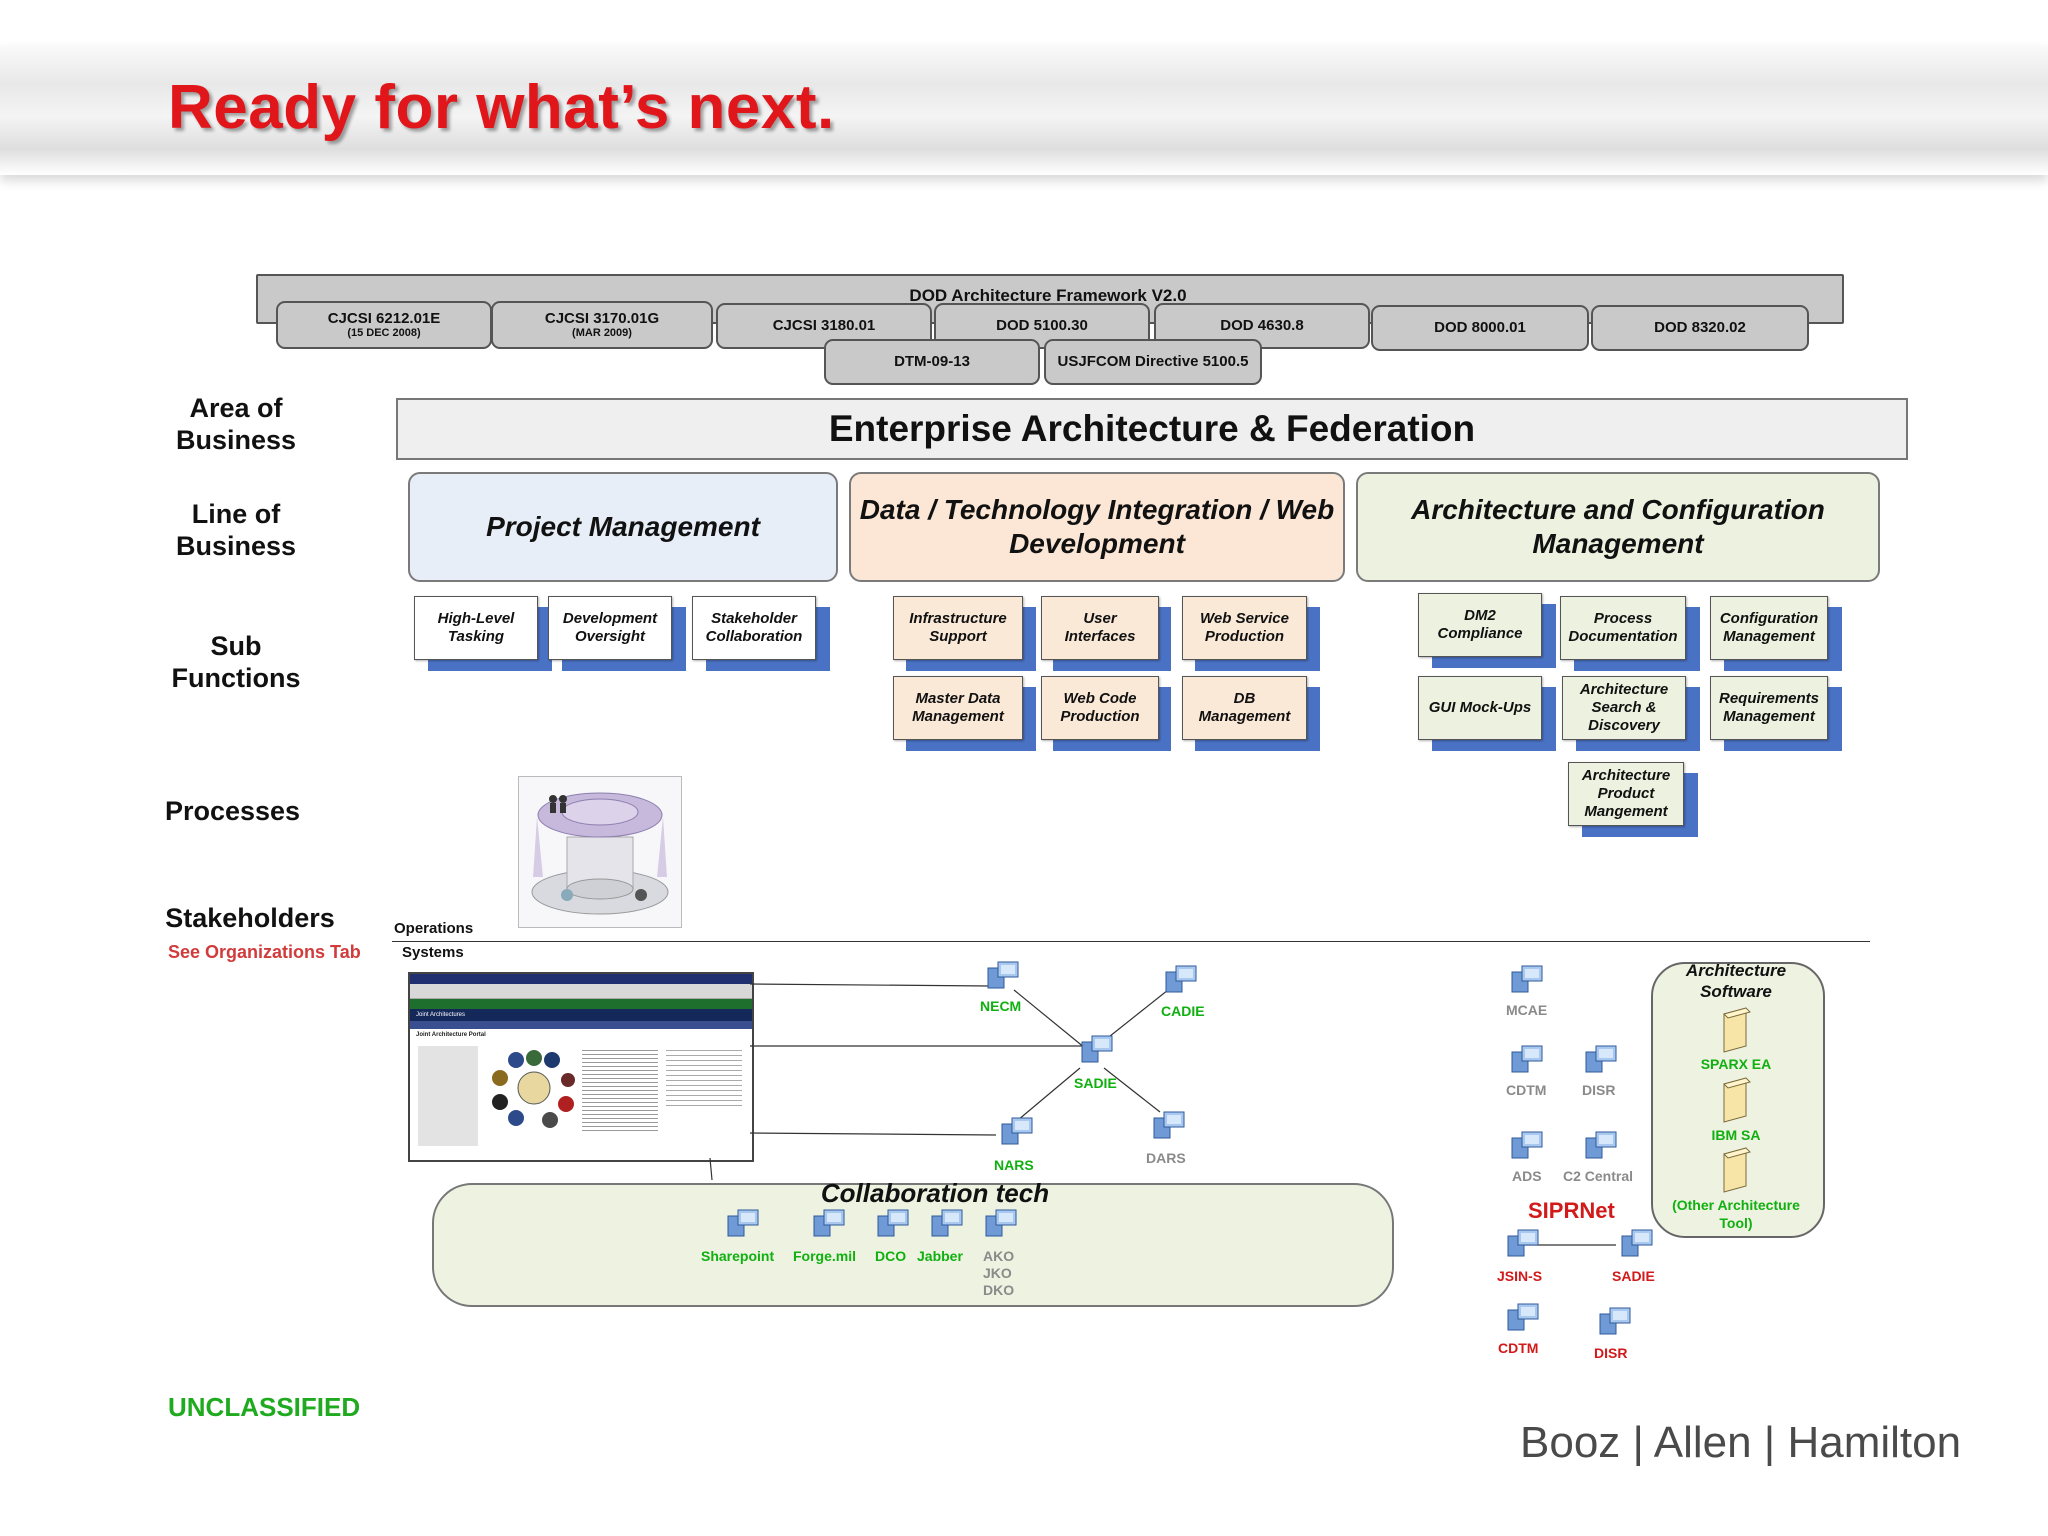 The width and height of the screenshot is (2048, 1536). I want to click on collab-ako-label: AKO JKO DKO, so click(999, 1273).